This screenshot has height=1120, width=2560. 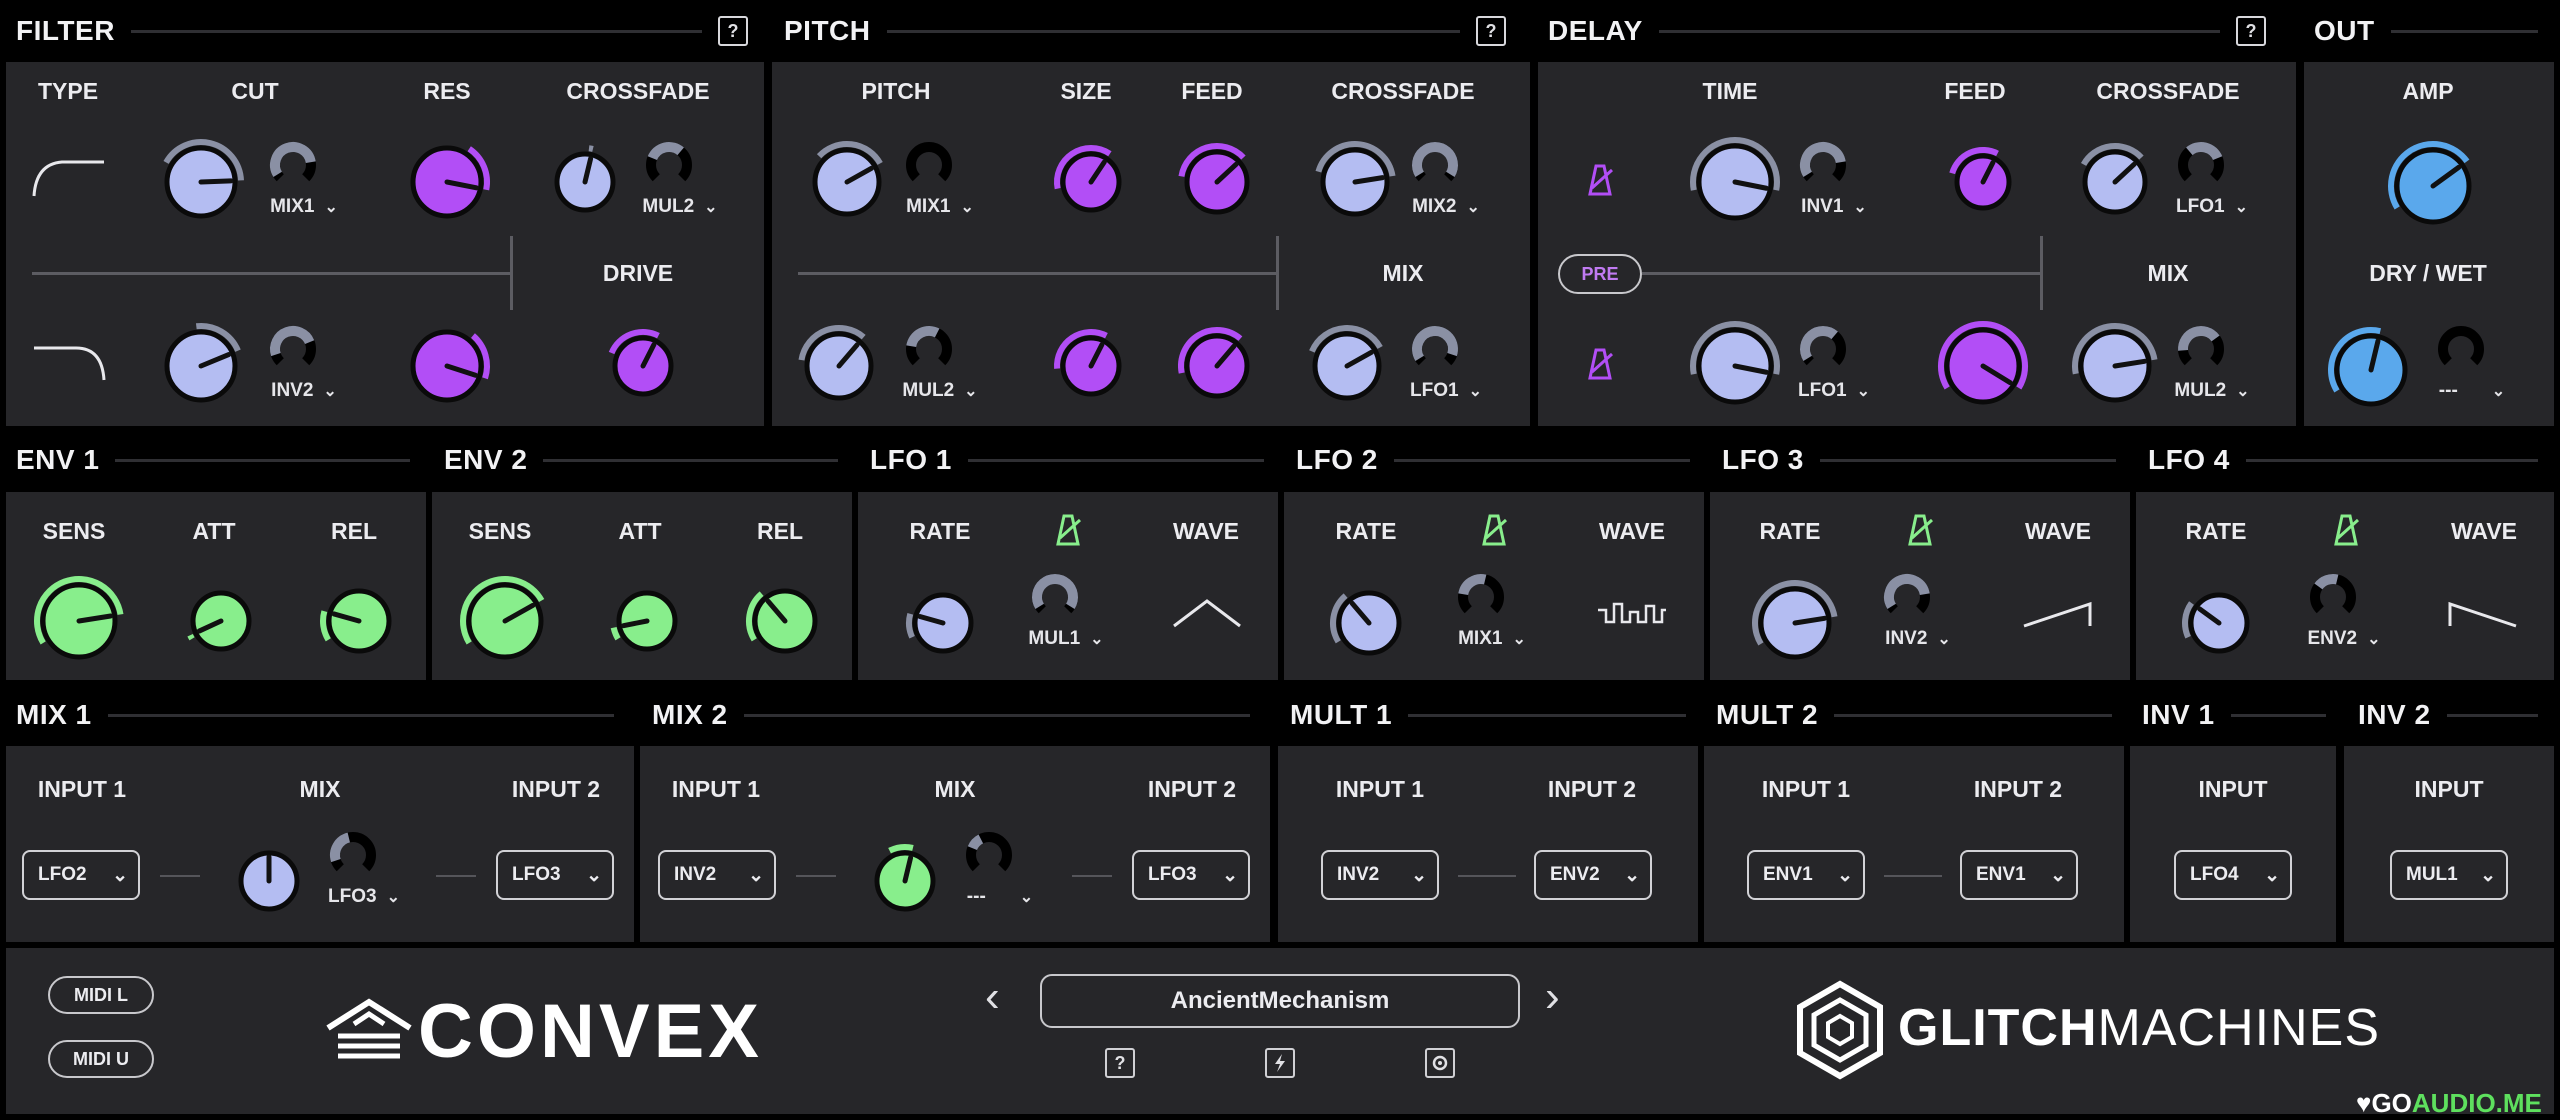 I want to click on lfo3-wave-saw-up-icon, so click(x=2058, y=614).